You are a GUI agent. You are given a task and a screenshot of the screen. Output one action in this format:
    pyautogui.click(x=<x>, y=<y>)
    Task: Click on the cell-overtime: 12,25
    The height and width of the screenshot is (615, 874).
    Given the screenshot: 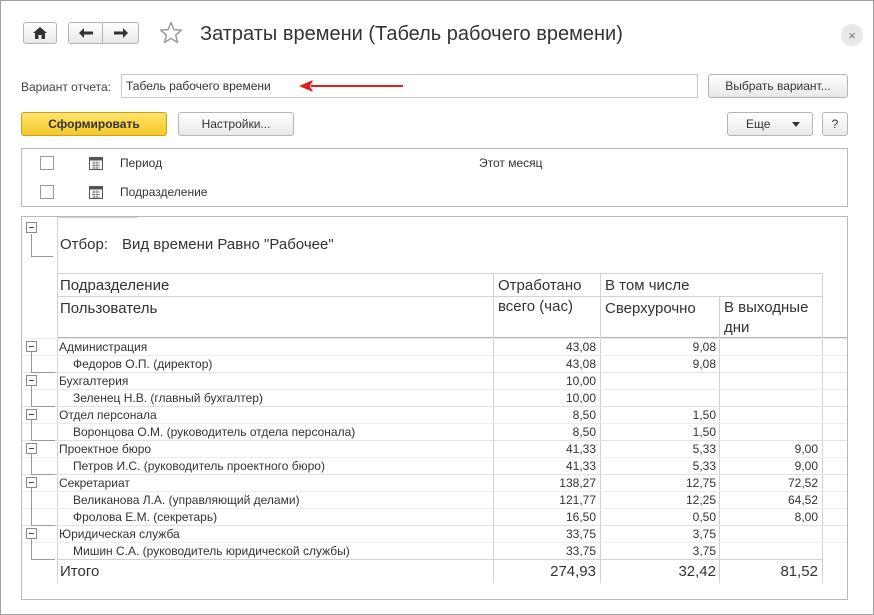 What is the action you would take?
    pyautogui.click(x=700, y=500)
    